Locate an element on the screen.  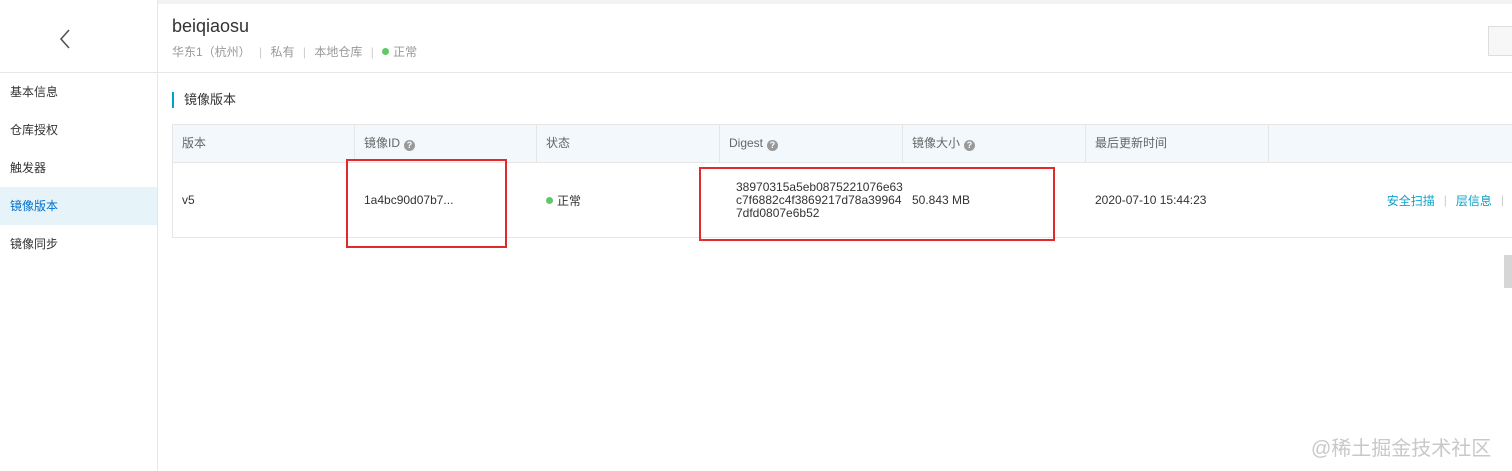
repo-meta: 华东1（杭州） | 私有 | 本地仓库 | 正常 is located at coordinates (294, 51).